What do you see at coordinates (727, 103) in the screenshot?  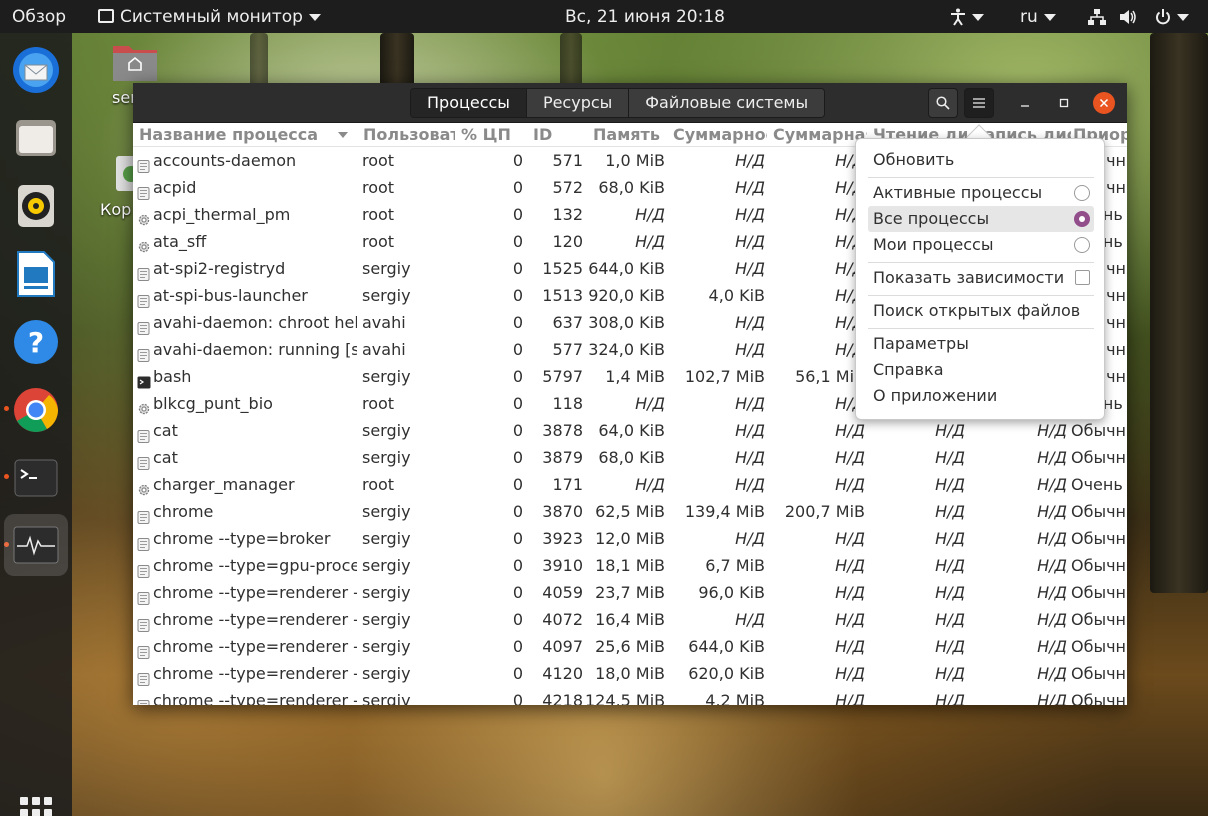 I see `tab-filesystems: Файловые системы` at bounding box center [727, 103].